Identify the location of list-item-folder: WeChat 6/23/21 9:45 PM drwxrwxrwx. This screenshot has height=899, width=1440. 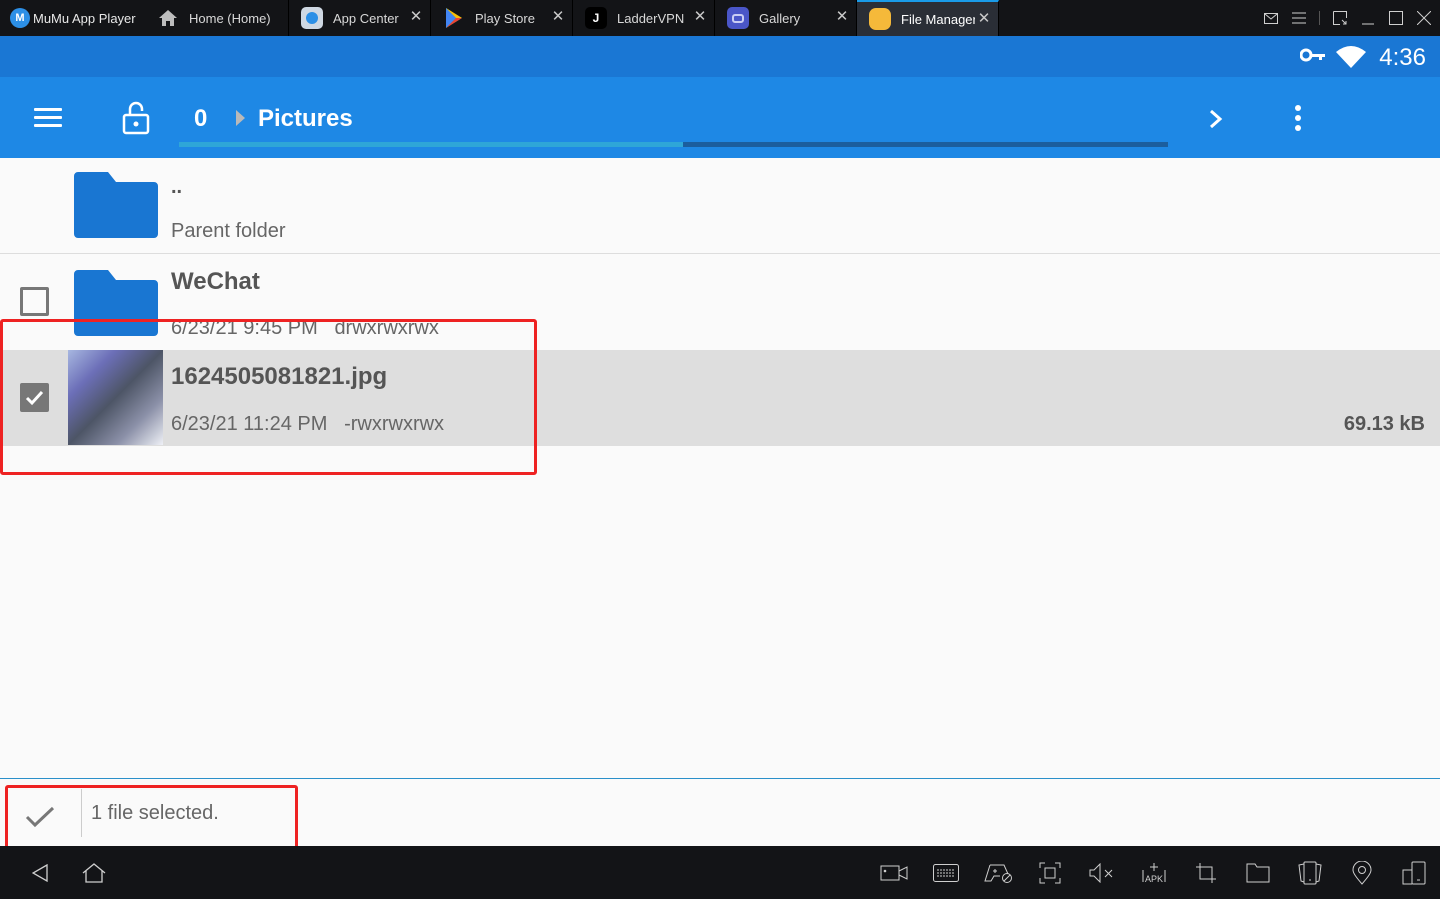
(720, 302).